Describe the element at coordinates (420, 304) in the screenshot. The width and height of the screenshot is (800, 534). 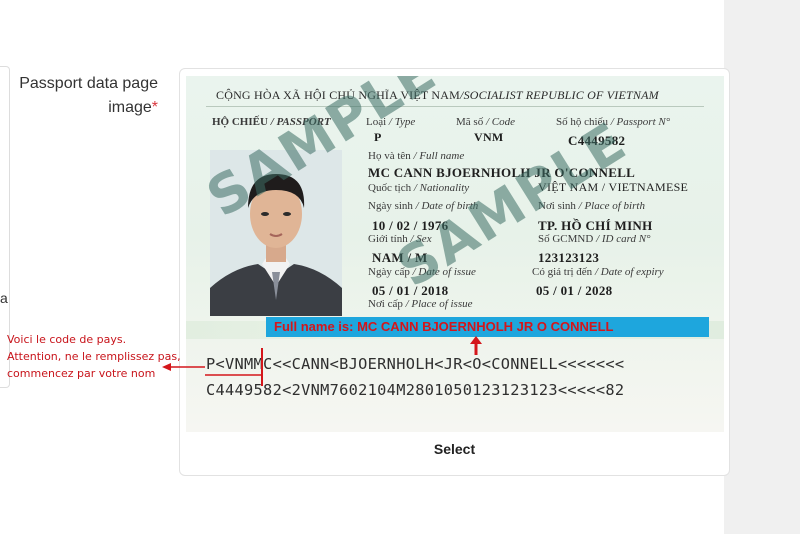
I see `place-of-issue-label: Nơi cấp / Place of issue` at that location.